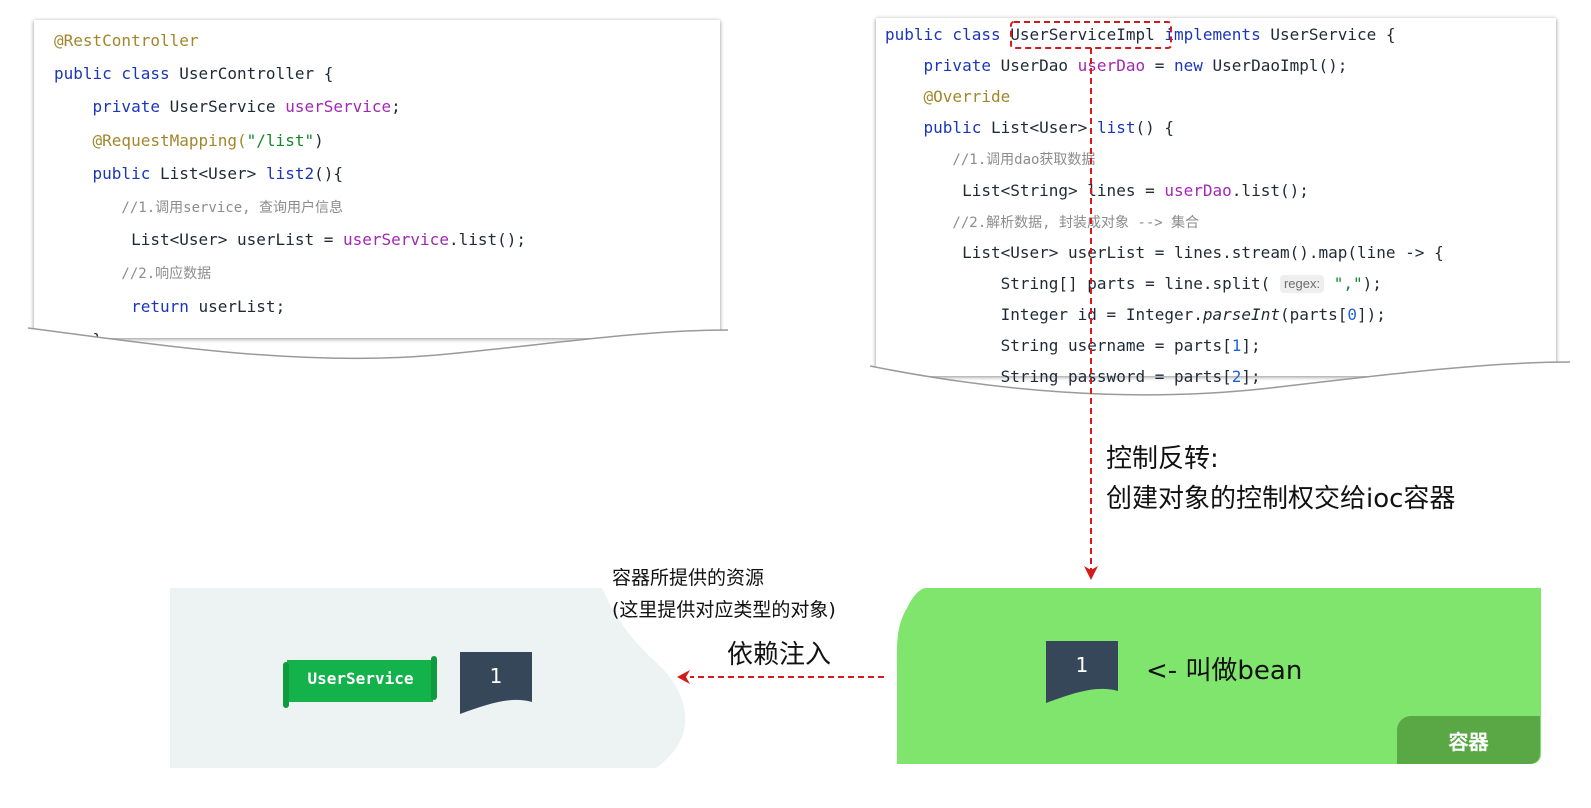 The width and height of the screenshot is (1591, 808). I want to click on highlight-box, so click(1091, 35).